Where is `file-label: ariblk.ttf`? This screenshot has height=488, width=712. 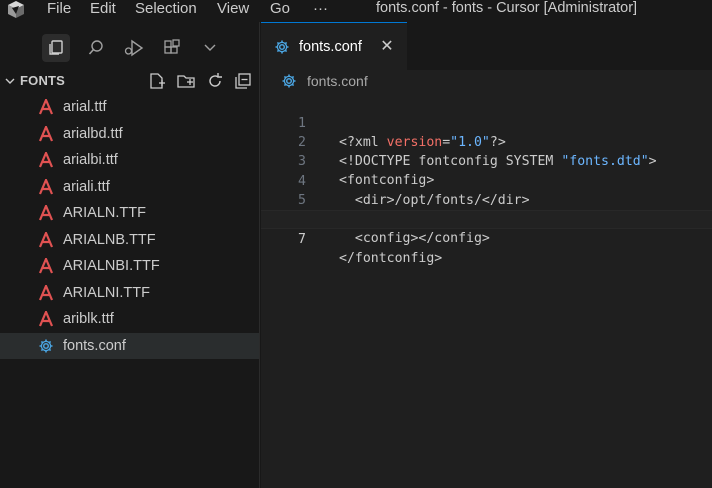 file-label: ariblk.ttf is located at coordinates (88, 319).